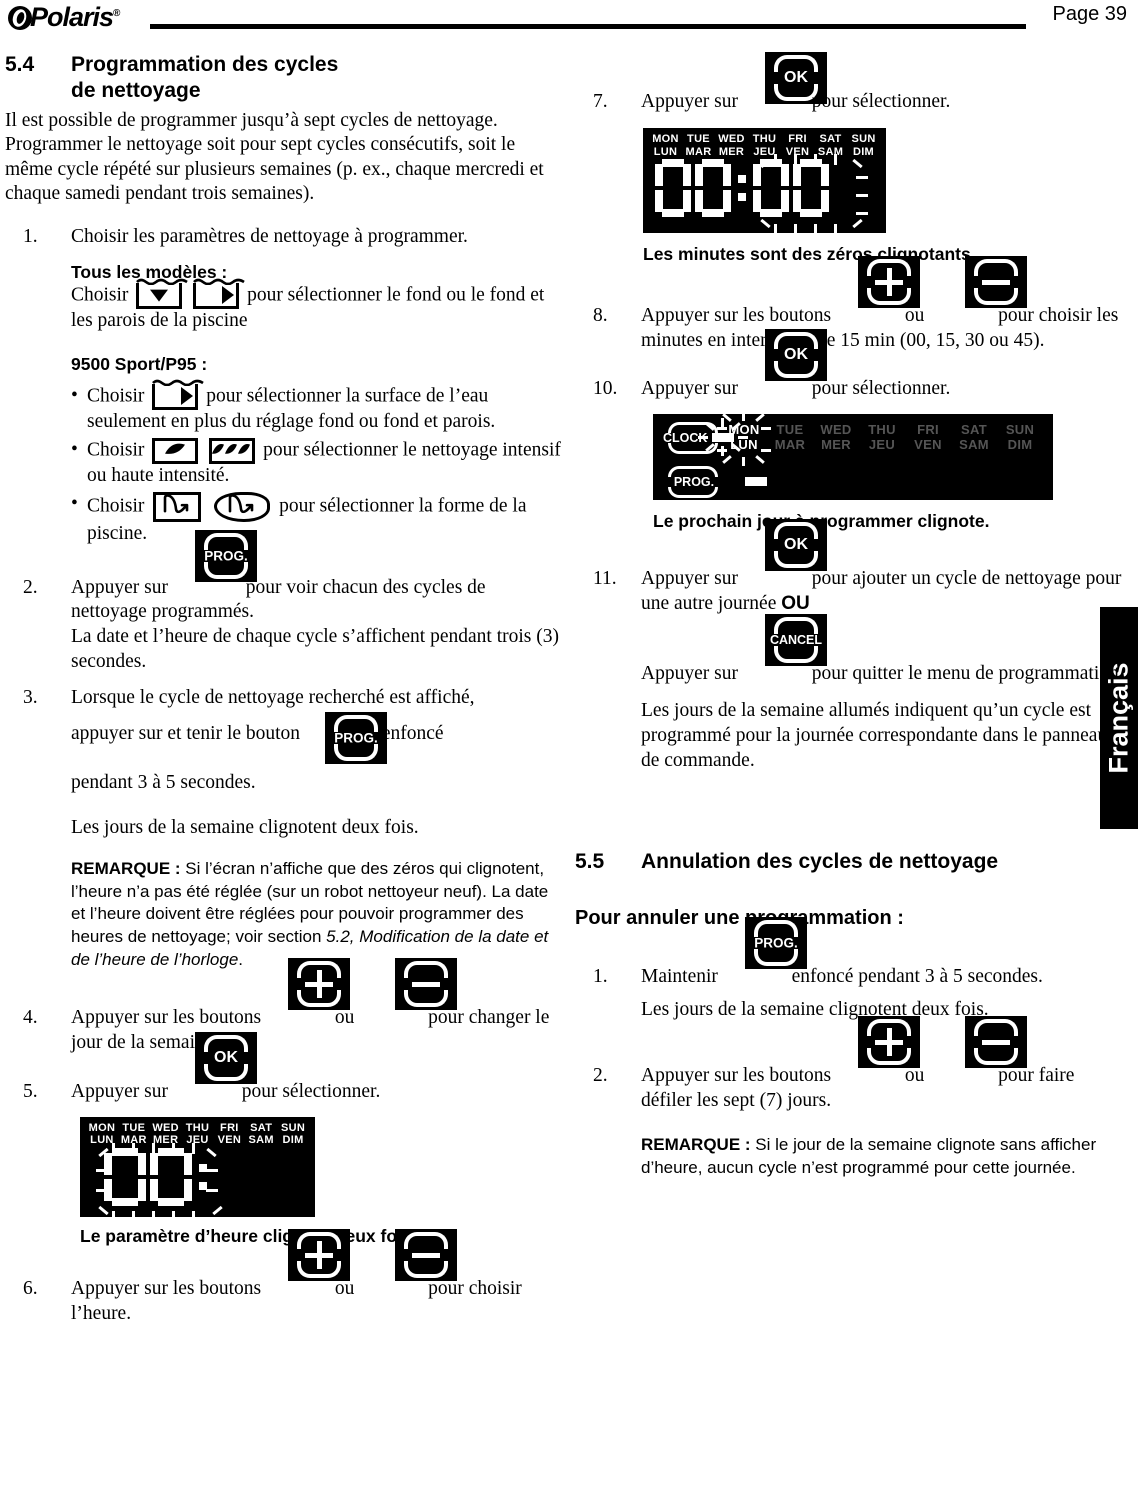 Image resolution: width=1139 pixels, height=1508 pixels. Describe the element at coordinates (665, 145) in the screenshot. I see `lcd-day-mon: MON LUN` at that location.